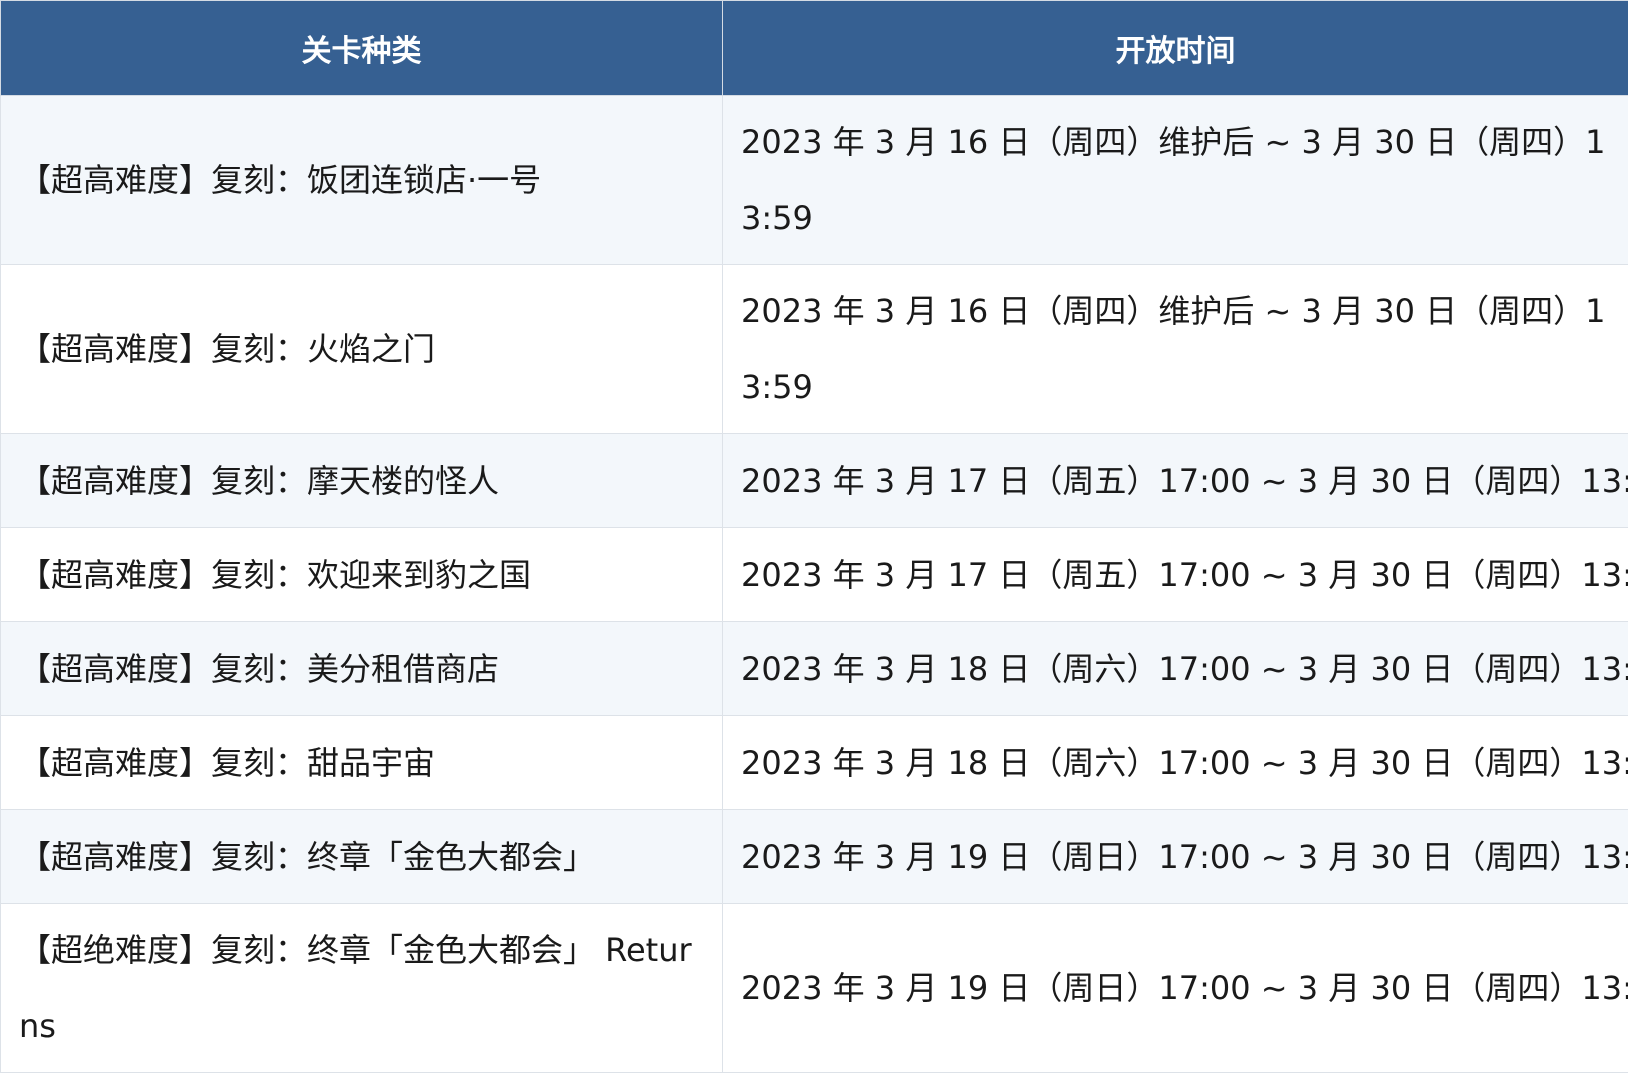  What do you see at coordinates (1175, 48) in the screenshot?
I see `column-header-open-time: 开放时间` at bounding box center [1175, 48].